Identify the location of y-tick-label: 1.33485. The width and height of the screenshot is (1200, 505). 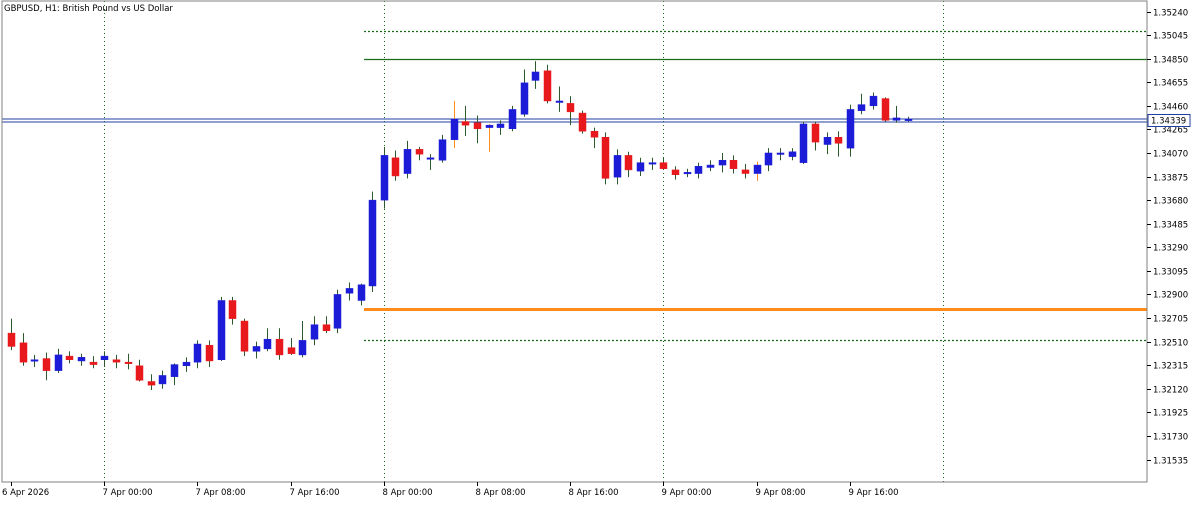
(1170, 226).